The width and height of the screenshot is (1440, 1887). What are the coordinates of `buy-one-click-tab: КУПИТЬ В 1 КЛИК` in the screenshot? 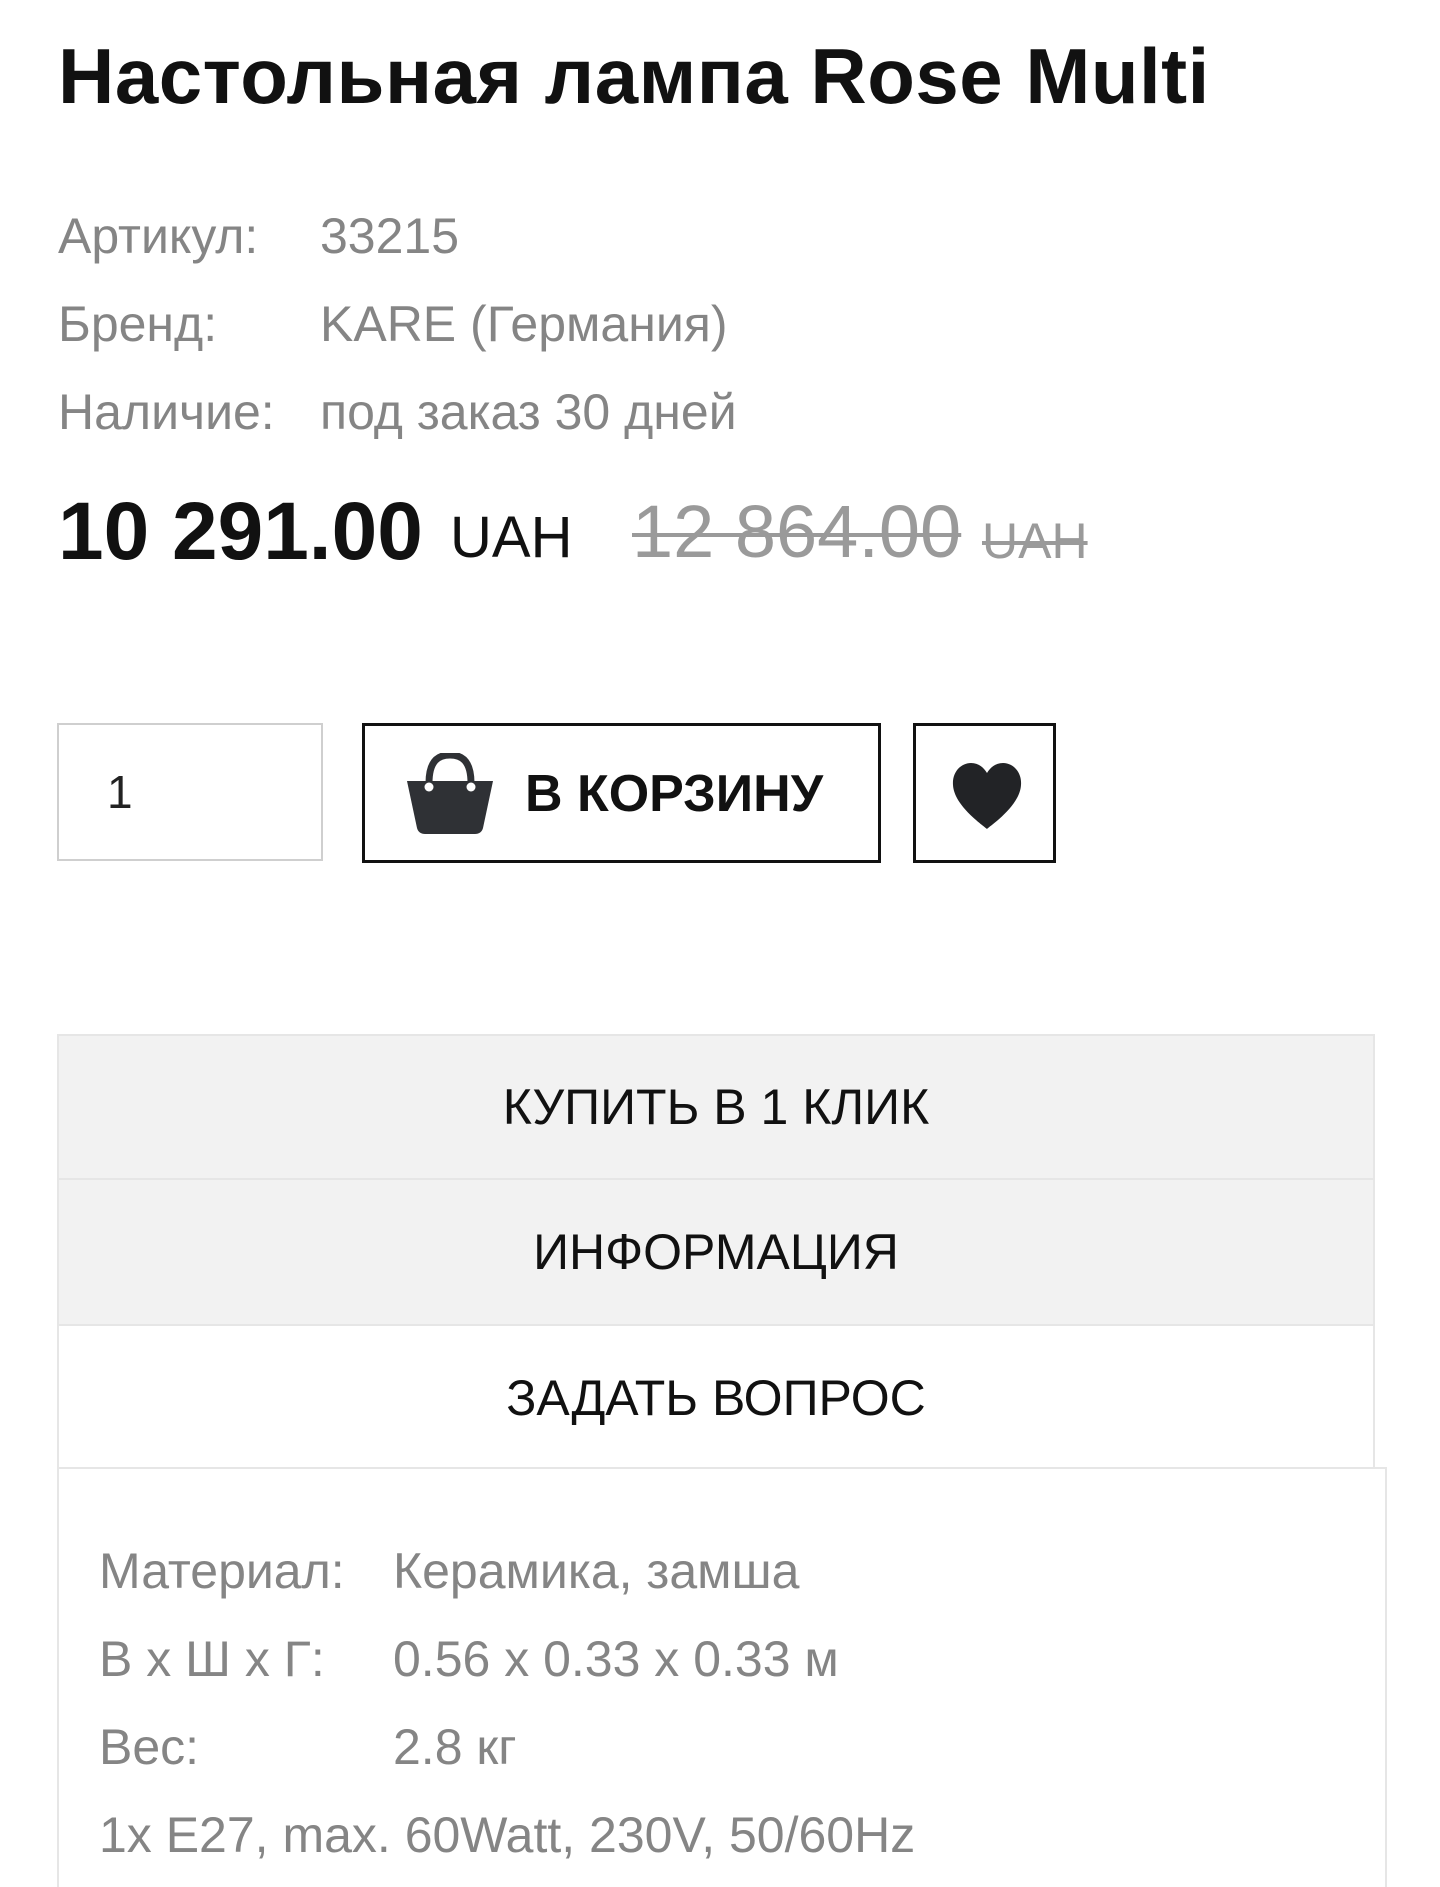 It's located at (716, 1107).